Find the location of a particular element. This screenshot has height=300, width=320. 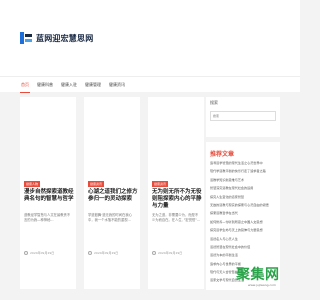

list-item: 智慧深究道教在现代社会的运用 is located at coordinates (244, 188).